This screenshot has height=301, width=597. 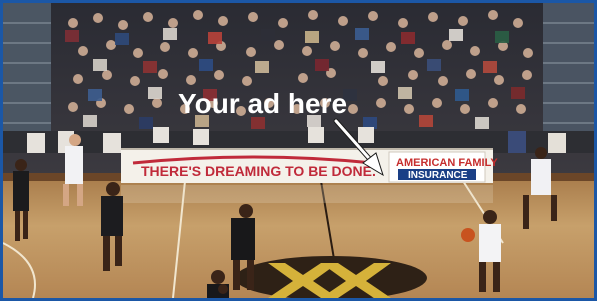 What do you see at coordinates (438, 175) in the screenshot?
I see `brand-name-bottom: INSURANCE` at bounding box center [438, 175].